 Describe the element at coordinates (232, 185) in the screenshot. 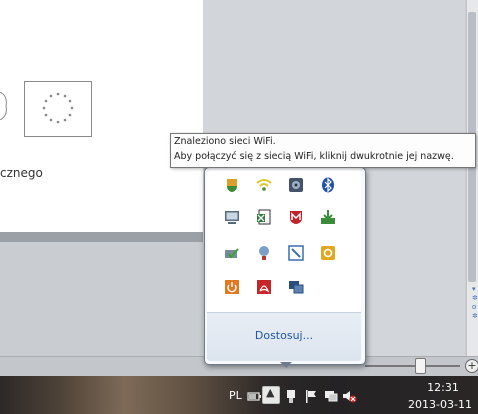

I see `shield-icon` at that location.